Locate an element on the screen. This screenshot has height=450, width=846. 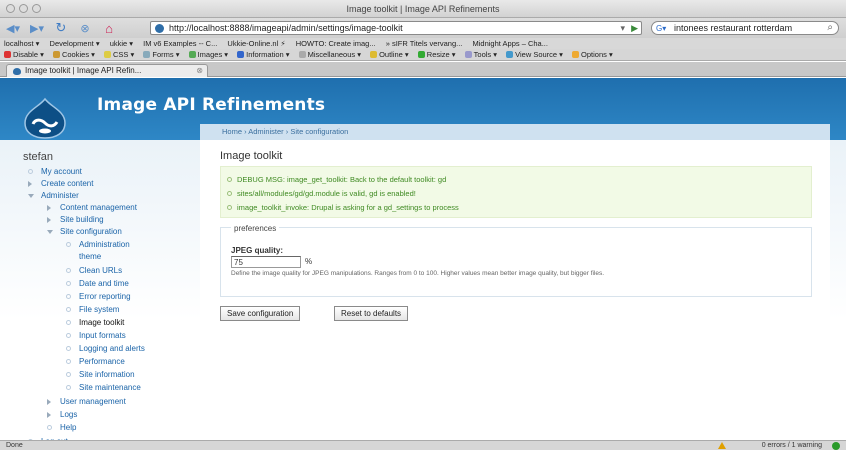
miscellaneous-icon is located at coordinates (302, 54).